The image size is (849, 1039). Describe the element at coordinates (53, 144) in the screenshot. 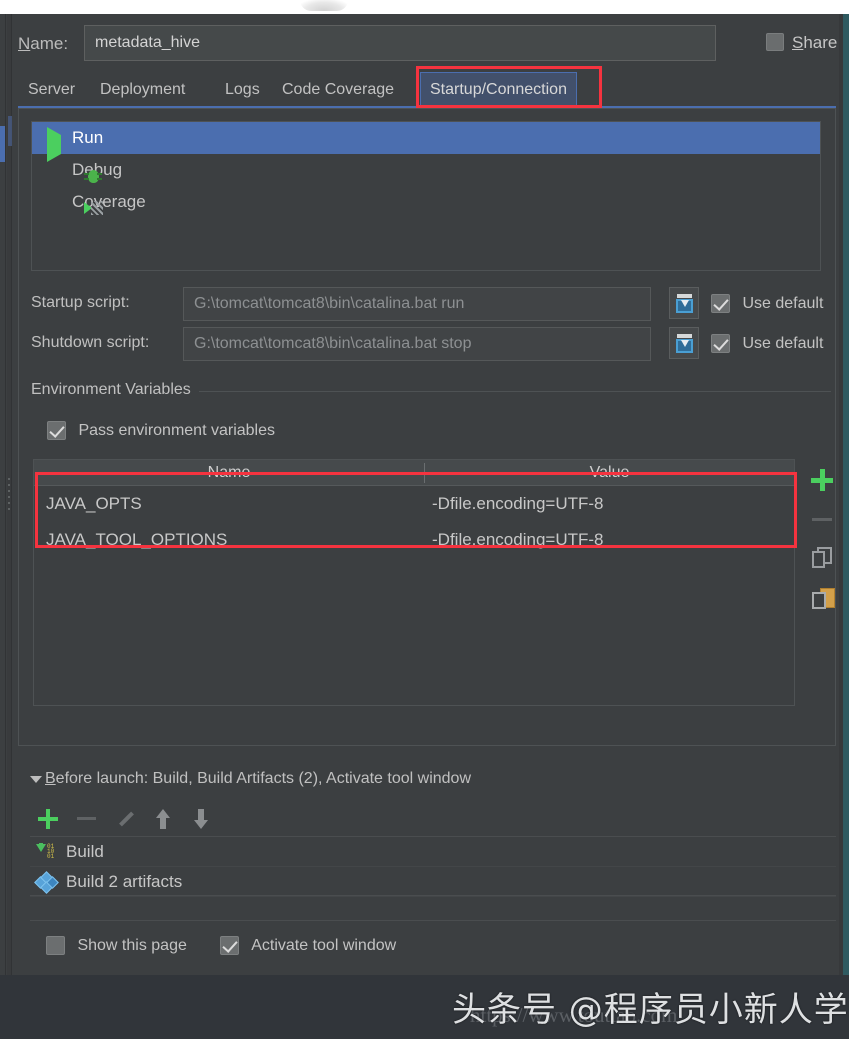

I see `run-icon` at that location.